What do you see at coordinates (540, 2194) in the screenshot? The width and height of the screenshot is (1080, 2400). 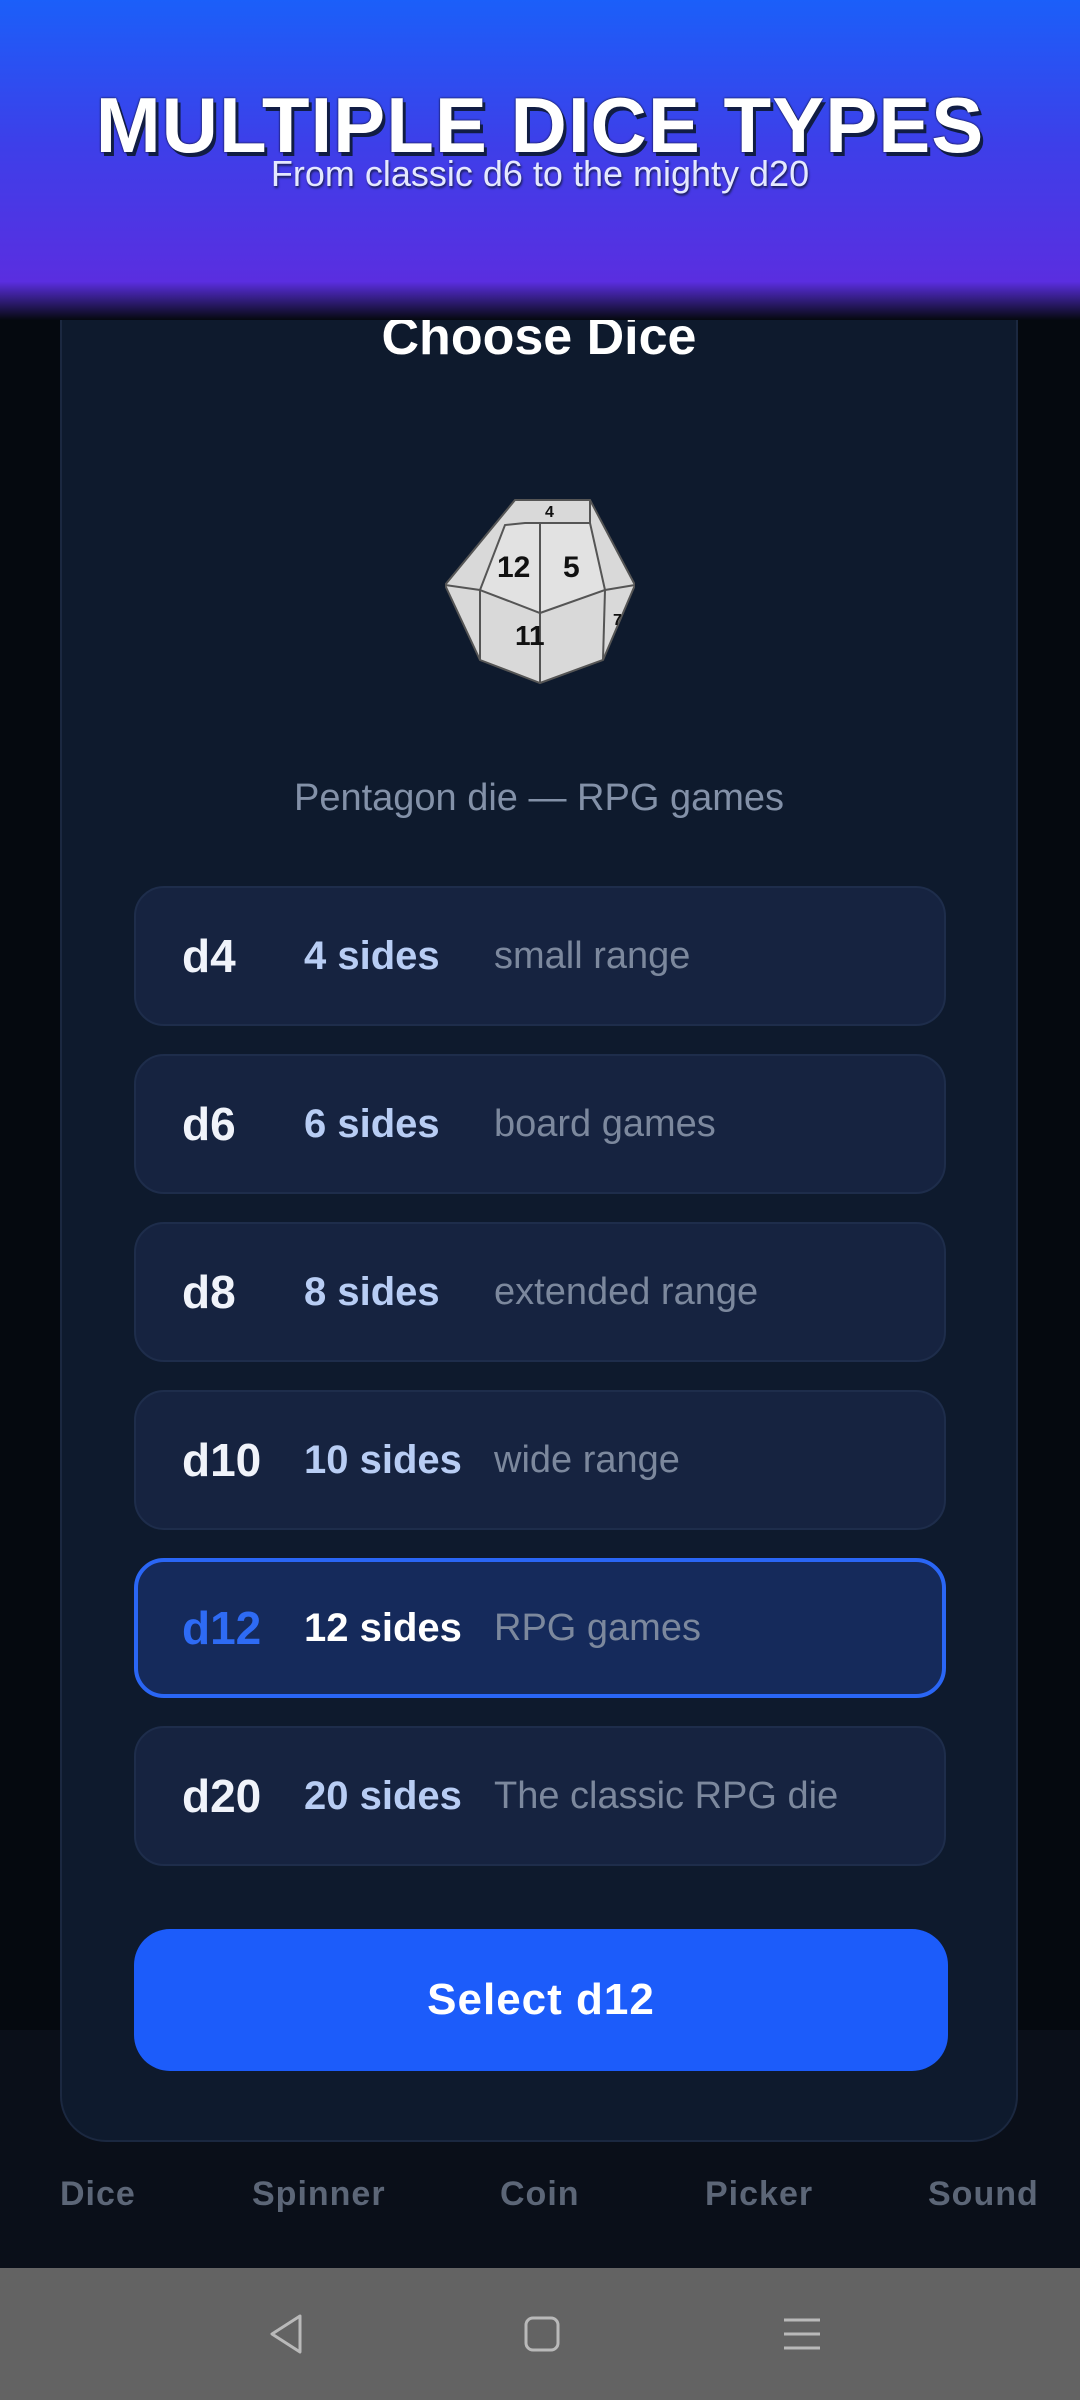 I see `nav-tab-coin: Coin` at bounding box center [540, 2194].